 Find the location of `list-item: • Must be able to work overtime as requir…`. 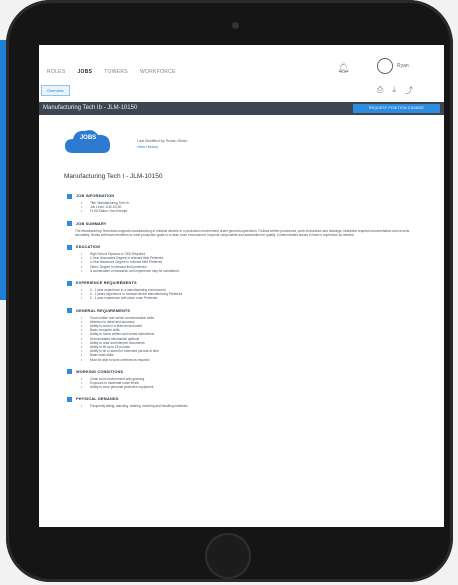

list-item: • Must be able to work overtime as requir… is located at coordinates (249, 360).